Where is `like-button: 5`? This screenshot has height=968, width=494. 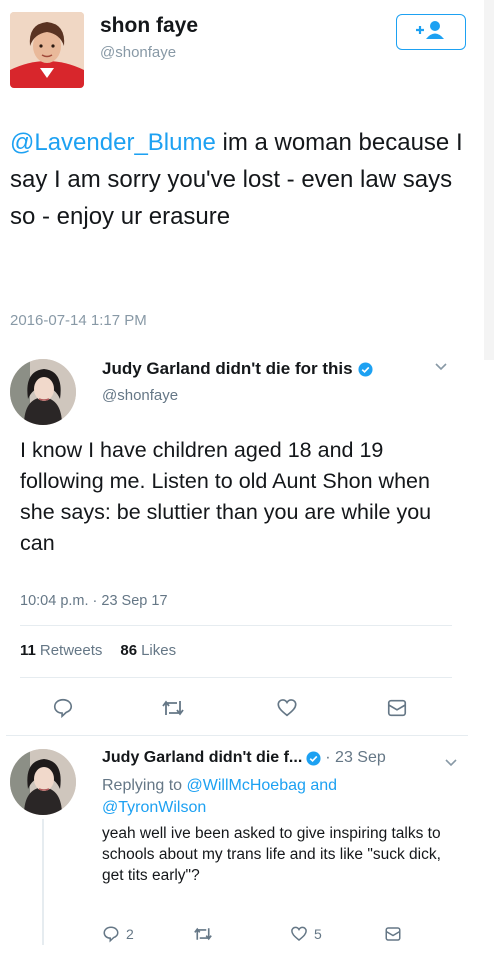
like-button: 5 is located at coordinates (306, 934).